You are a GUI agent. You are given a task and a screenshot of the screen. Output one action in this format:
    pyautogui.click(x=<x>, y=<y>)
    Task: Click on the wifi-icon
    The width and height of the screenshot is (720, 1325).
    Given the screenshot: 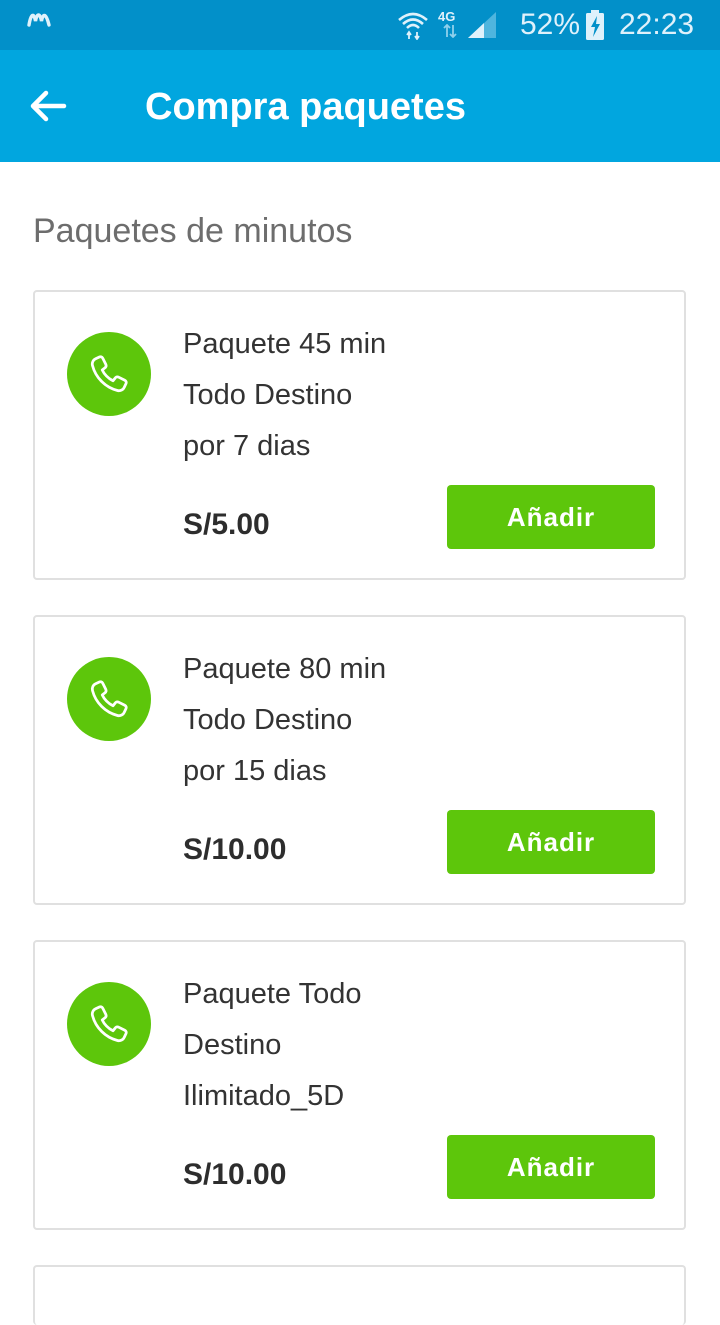 What is the action you would take?
    pyautogui.click(x=413, y=26)
    